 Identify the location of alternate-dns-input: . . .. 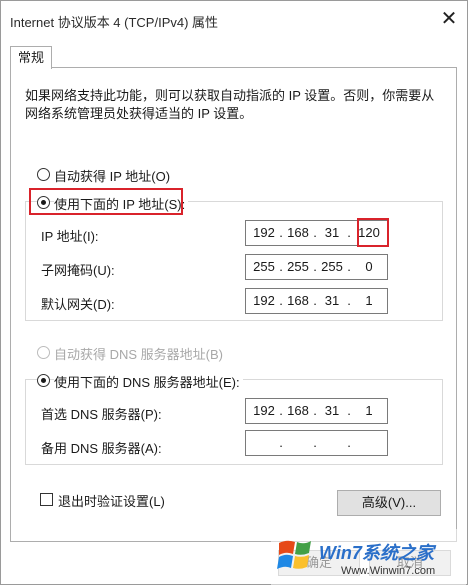
(316, 443).